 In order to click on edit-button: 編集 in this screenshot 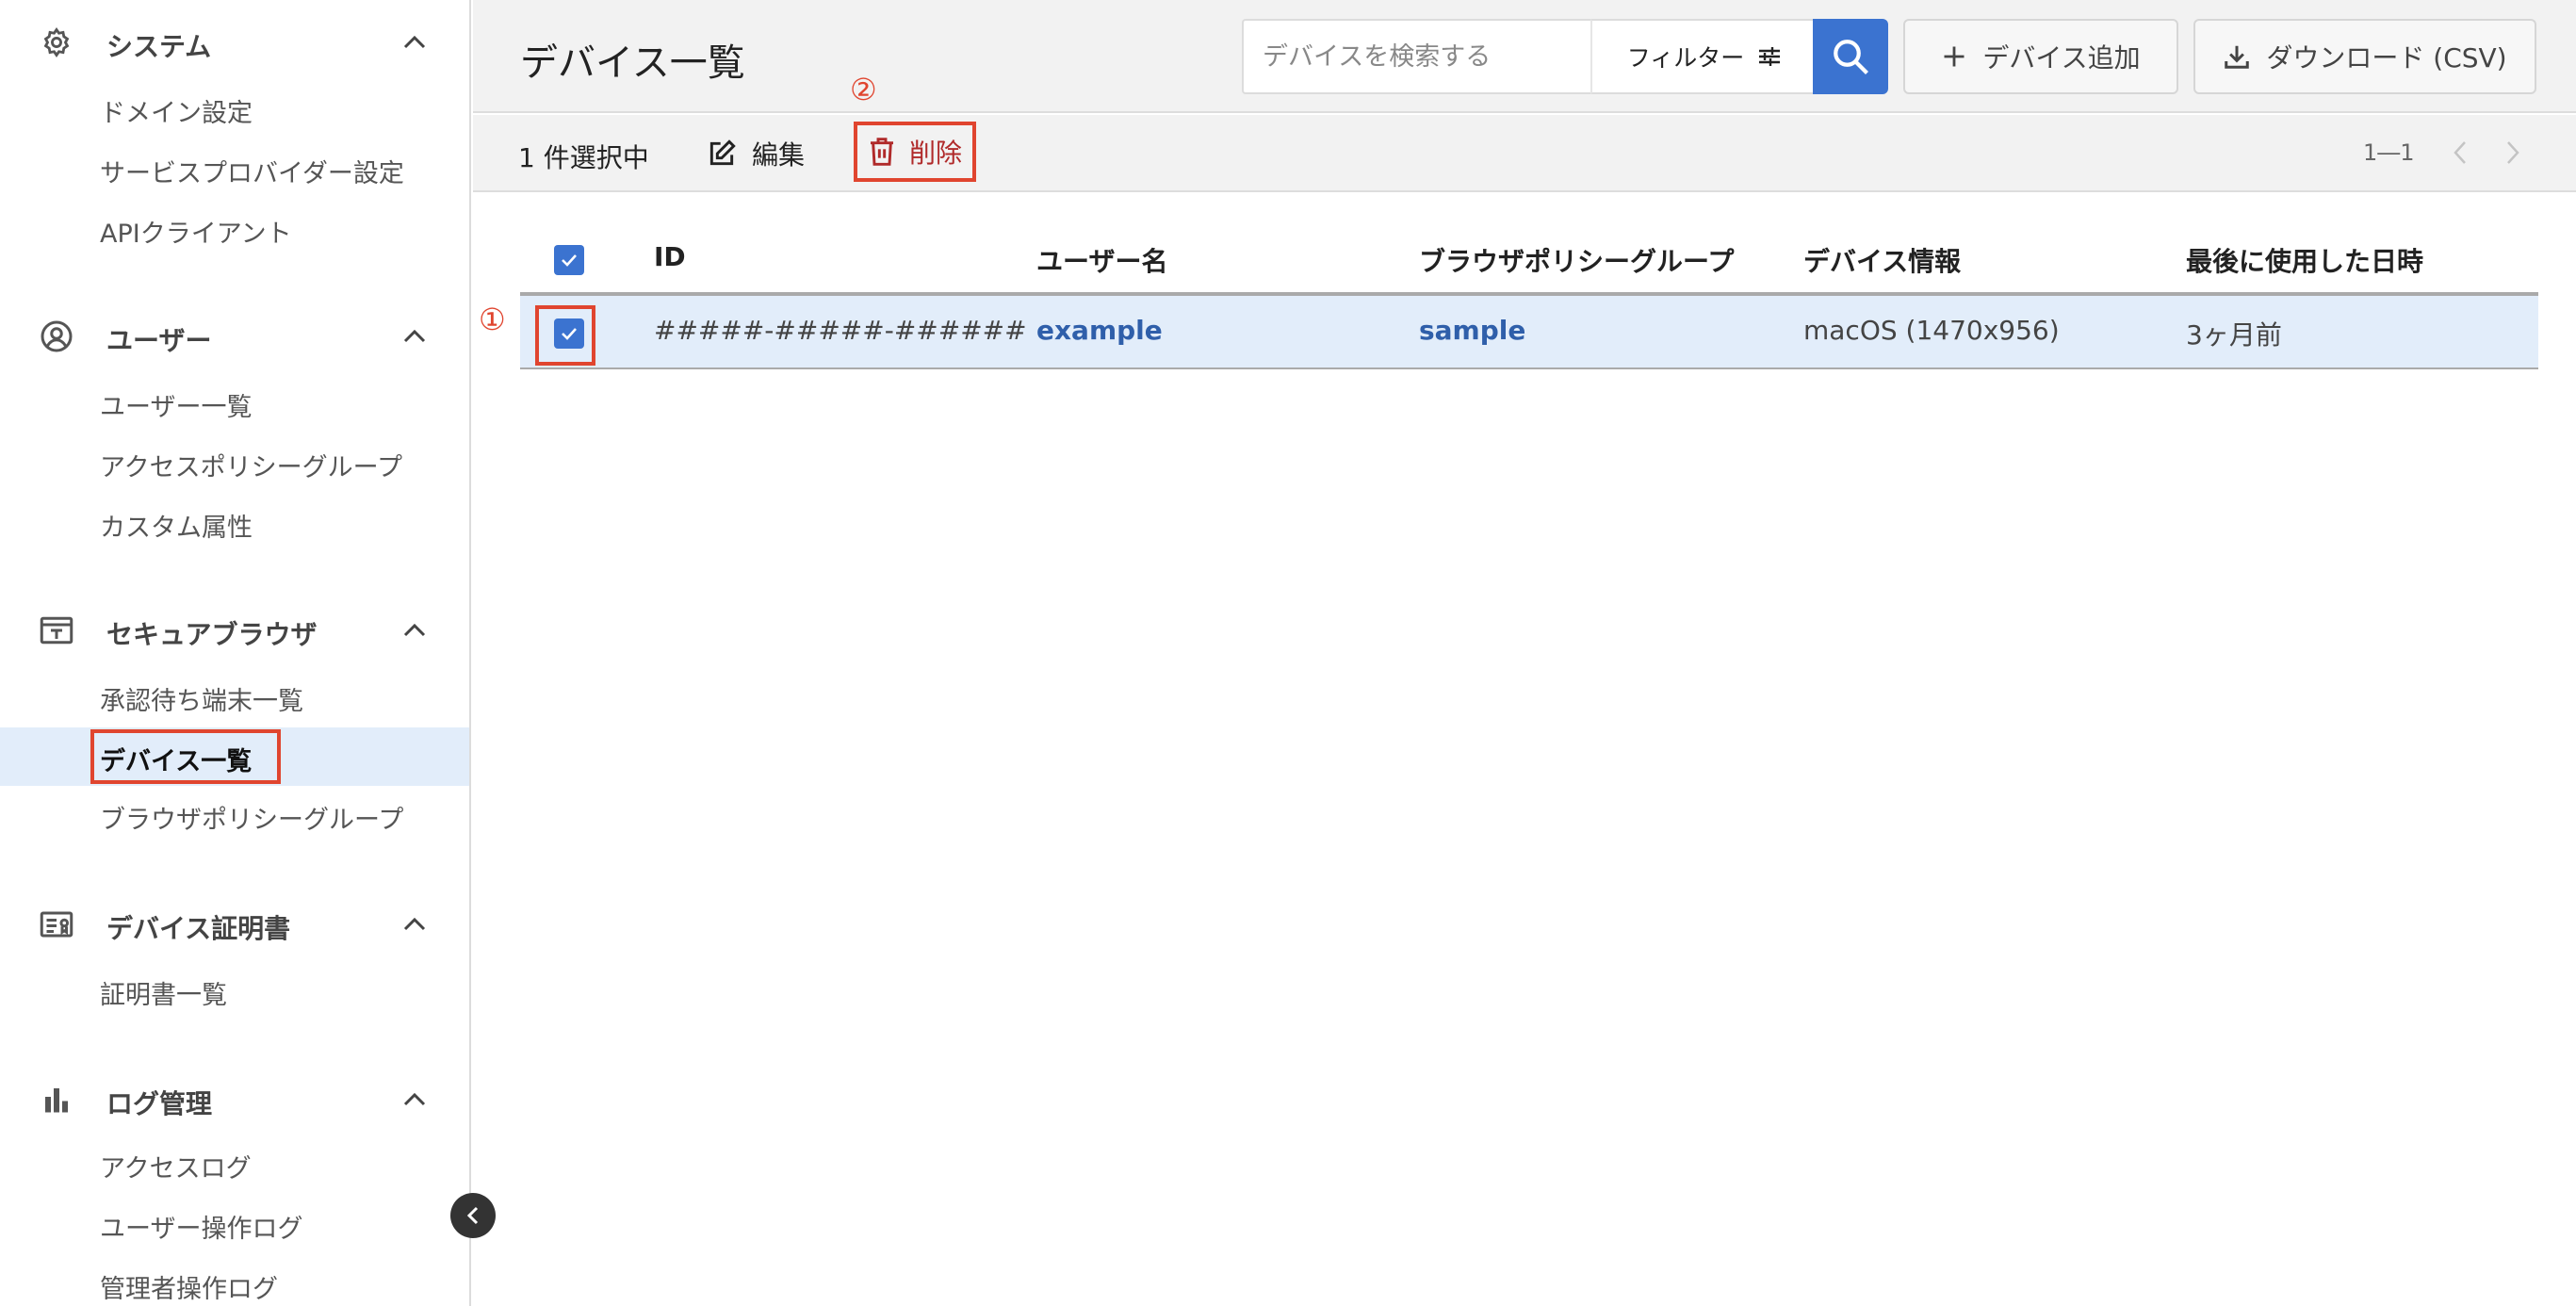, I will do `click(756, 153)`.